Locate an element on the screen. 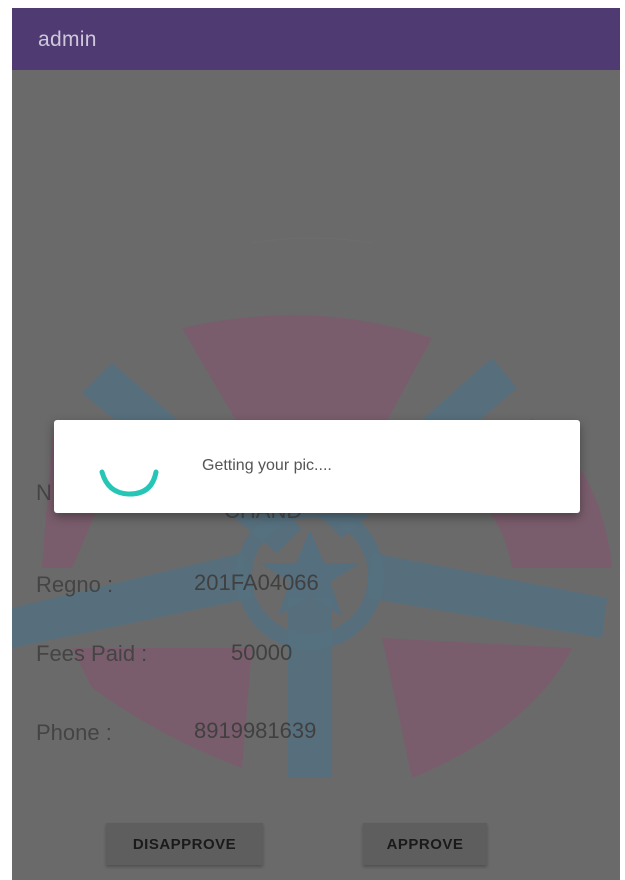 This screenshot has width=625, height=880. phone-value: 8919981639 is located at coordinates (255, 730).